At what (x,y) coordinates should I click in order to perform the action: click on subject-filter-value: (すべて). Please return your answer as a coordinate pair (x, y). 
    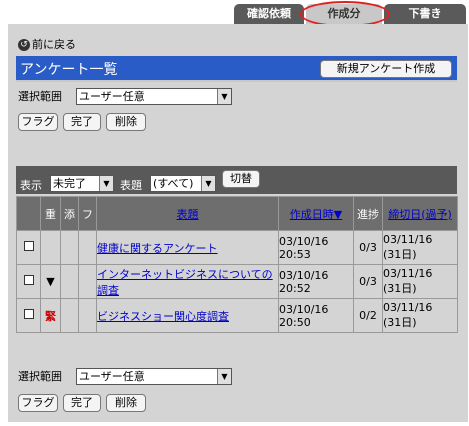
    Looking at the image, I should click on (173, 183).